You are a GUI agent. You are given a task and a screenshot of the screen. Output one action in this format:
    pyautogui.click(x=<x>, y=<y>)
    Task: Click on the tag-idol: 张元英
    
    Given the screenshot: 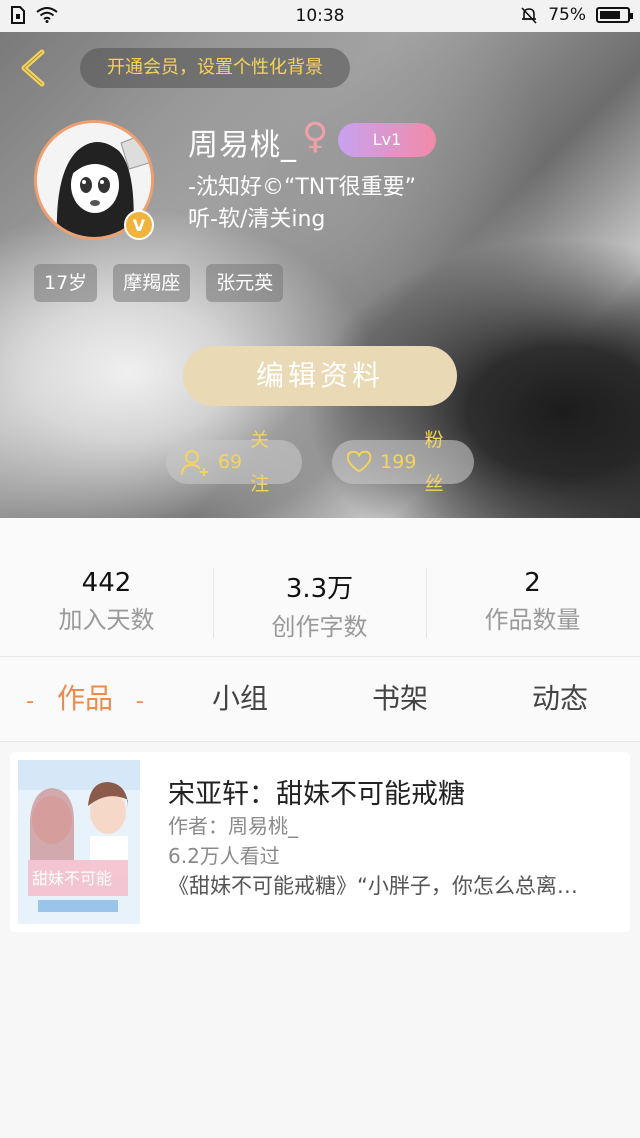 What is the action you would take?
    pyautogui.click(x=245, y=283)
    